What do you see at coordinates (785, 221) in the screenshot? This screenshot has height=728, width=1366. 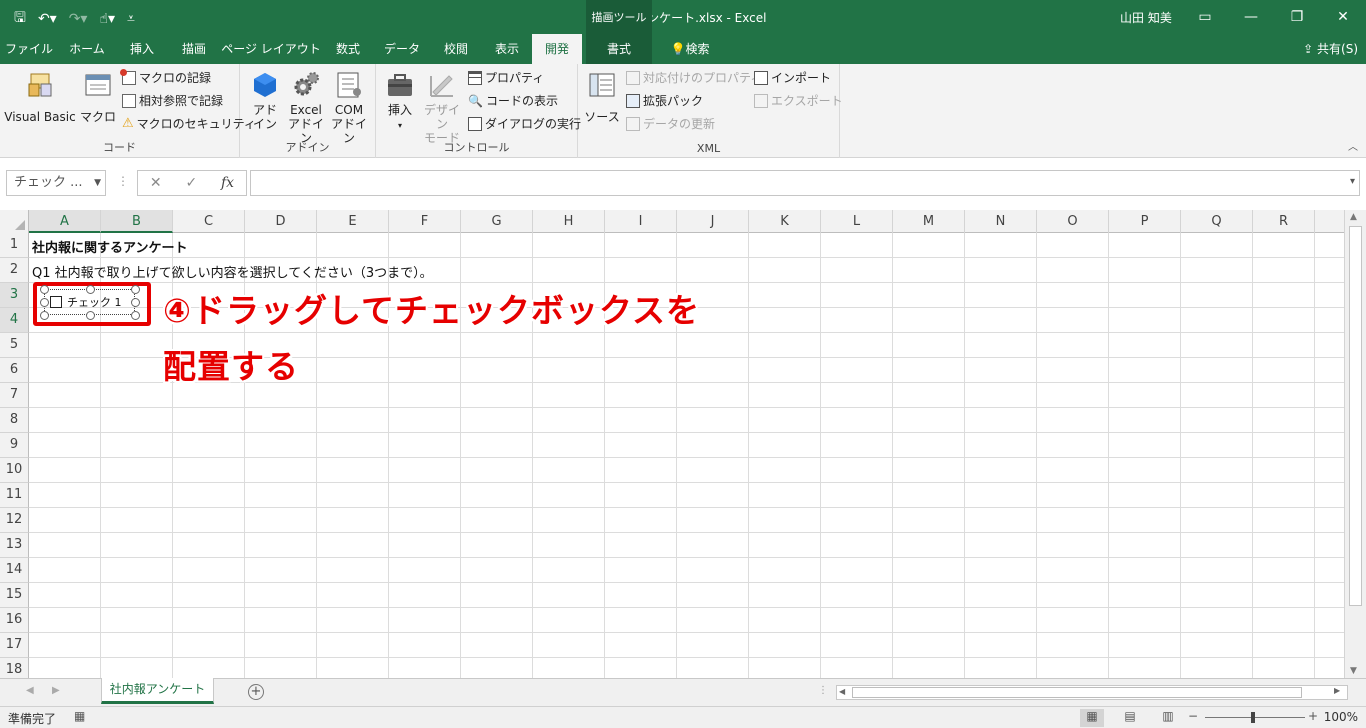 I see `column-header-k: K` at bounding box center [785, 221].